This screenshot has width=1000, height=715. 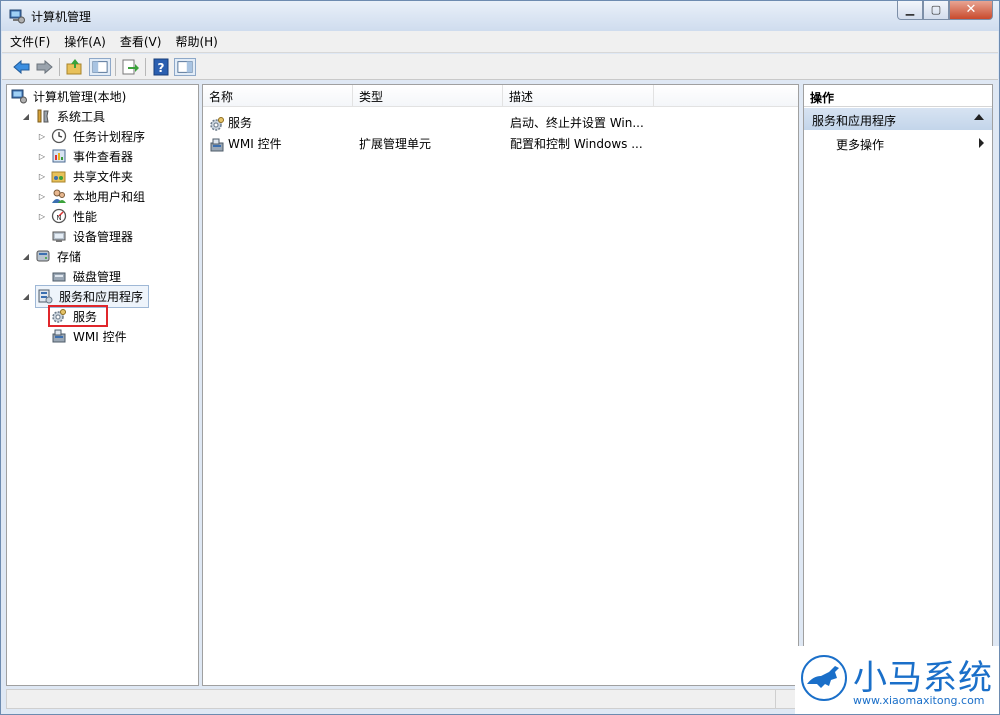 What do you see at coordinates (100, 67) in the screenshot?
I see `show-hide-console-tree-icon` at bounding box center [100, 67].